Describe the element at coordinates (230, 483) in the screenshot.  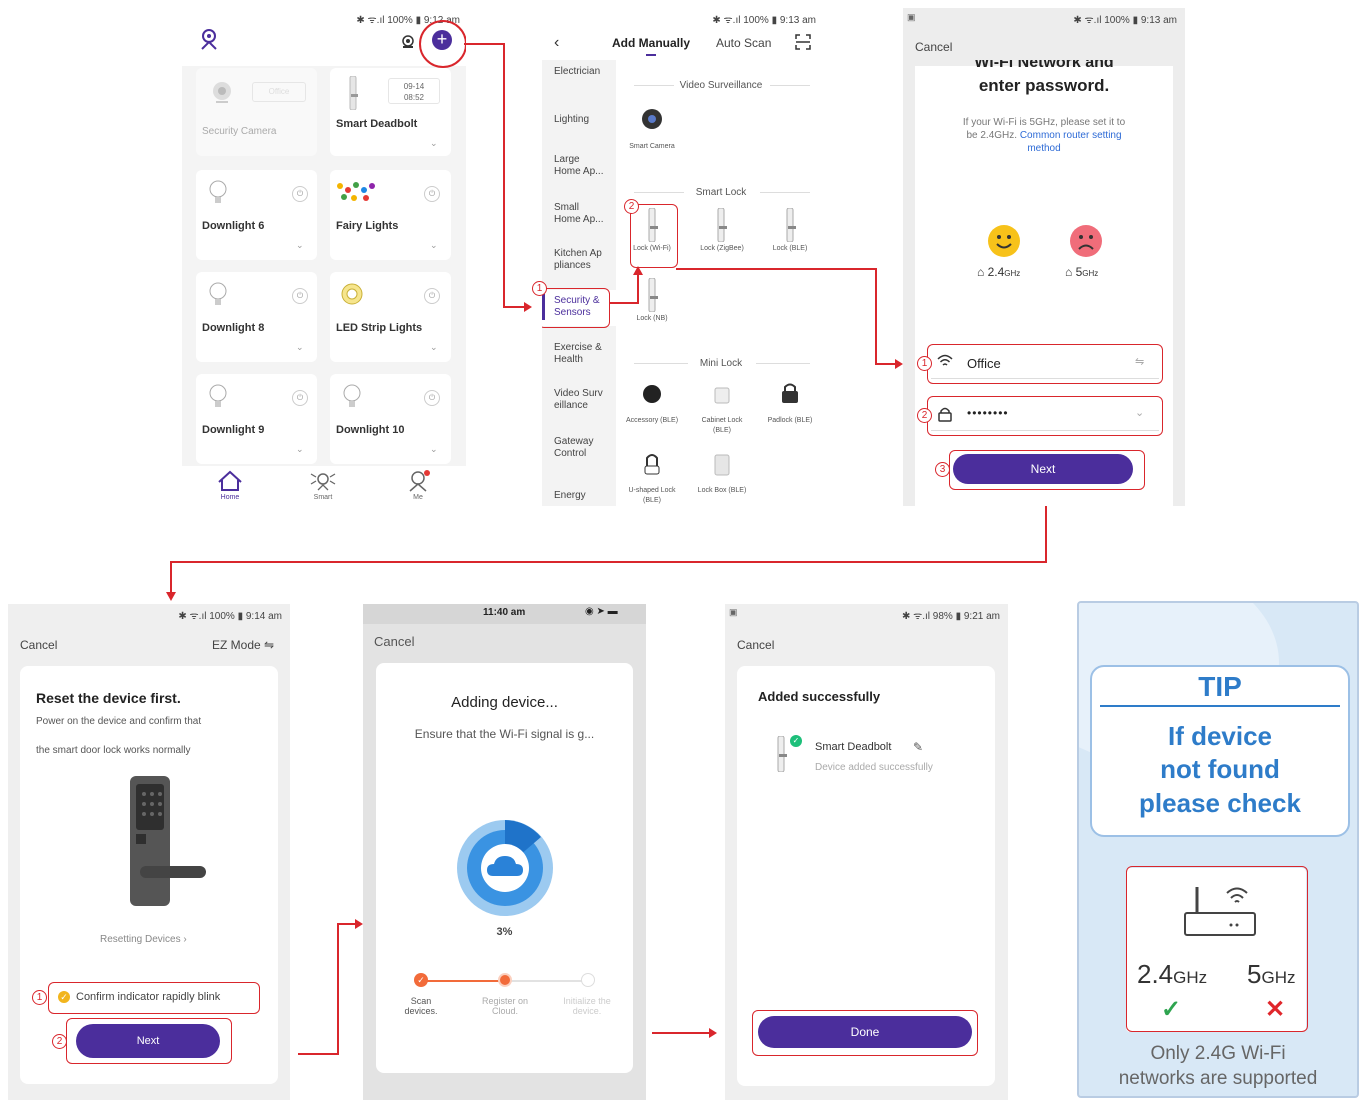
I see `home-tab-icon` at that location.